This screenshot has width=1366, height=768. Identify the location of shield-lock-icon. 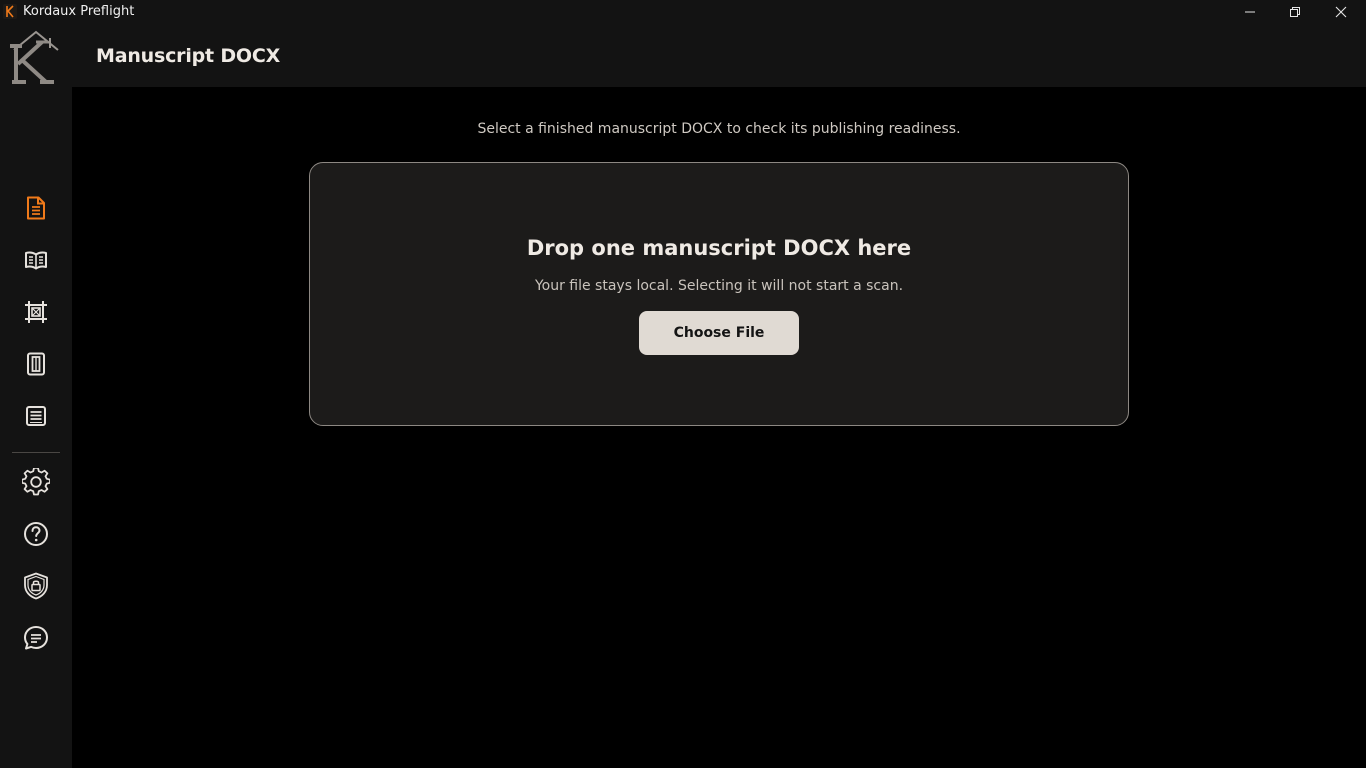
(36, 586).